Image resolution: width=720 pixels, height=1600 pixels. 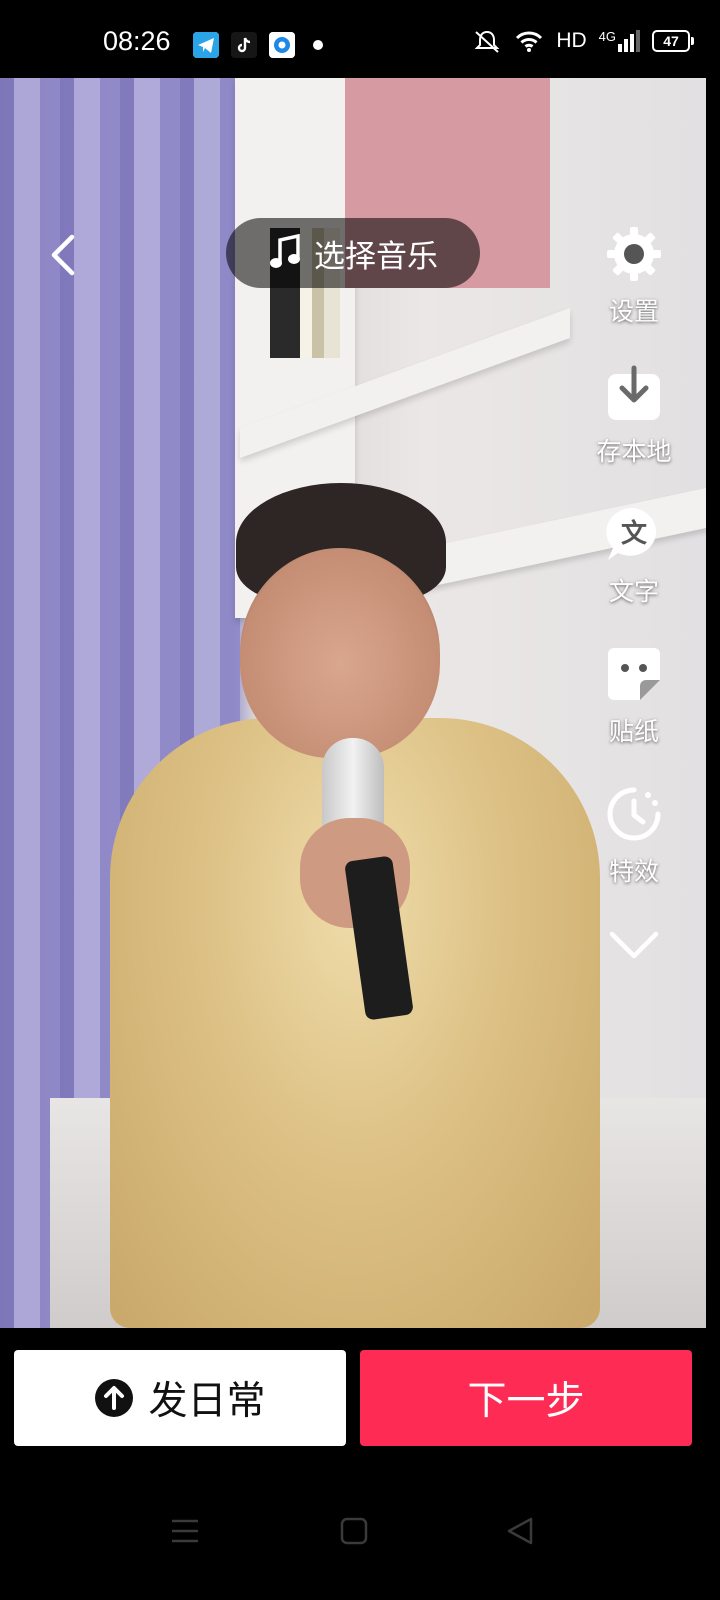 What do you see at coordinates (634, 854) in the screenshot?
I see `side-item-effects: 特效` at bounding box center [634, 854].